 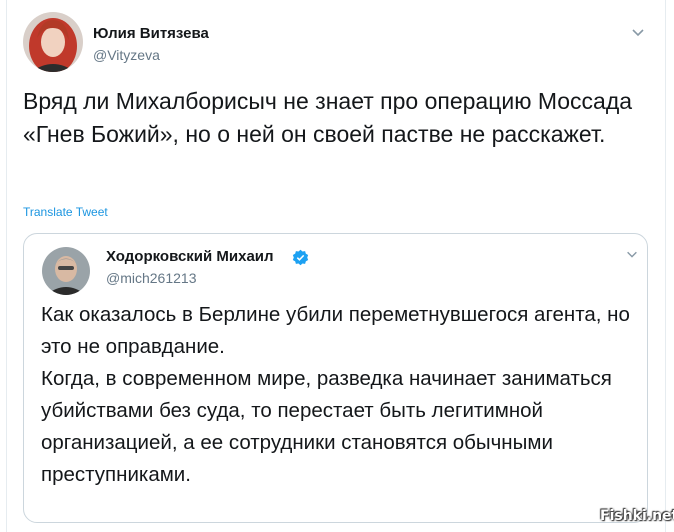 I want to click on translate-tweet-link: Translate Tweet, so click(x=65, y=212).